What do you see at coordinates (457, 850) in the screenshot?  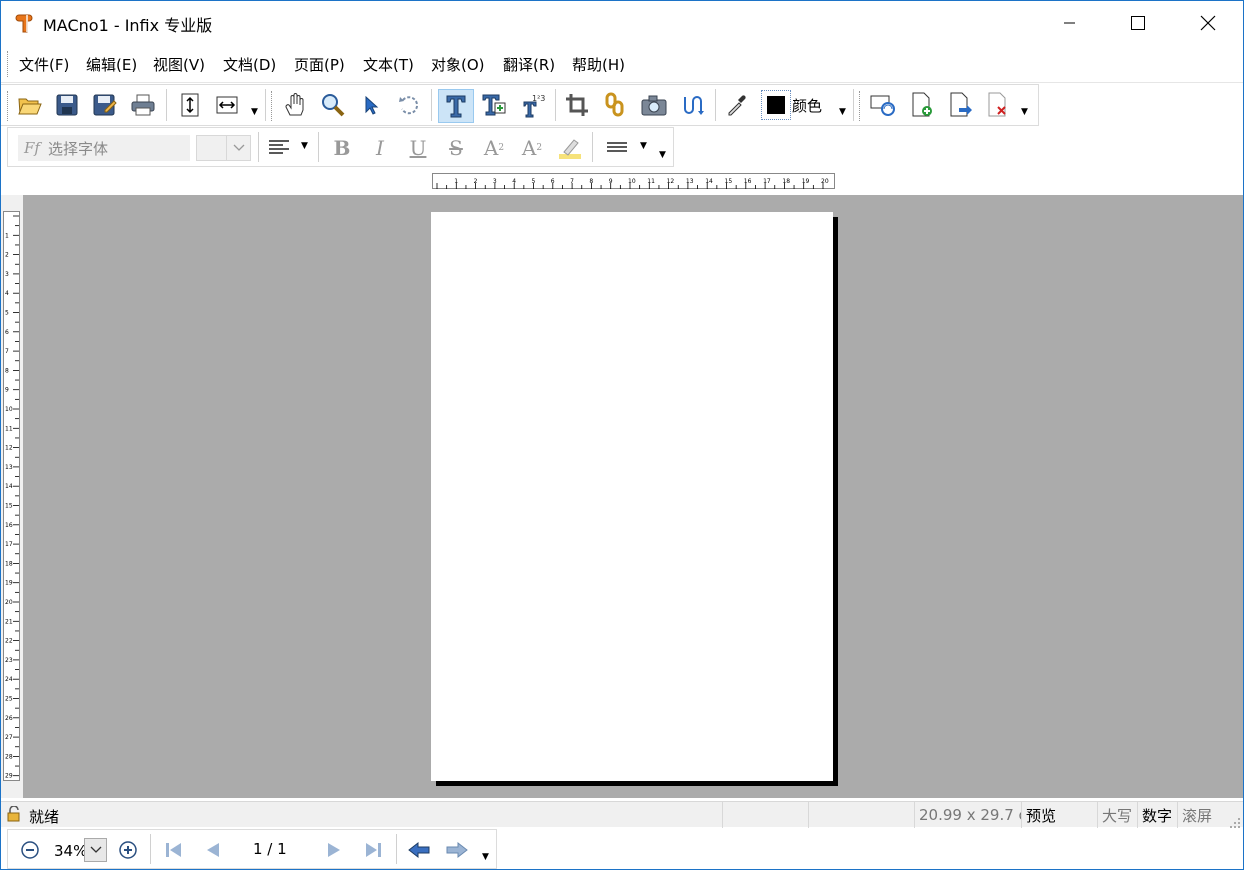 I see `forward-icon` at bounding box center [457, 850].